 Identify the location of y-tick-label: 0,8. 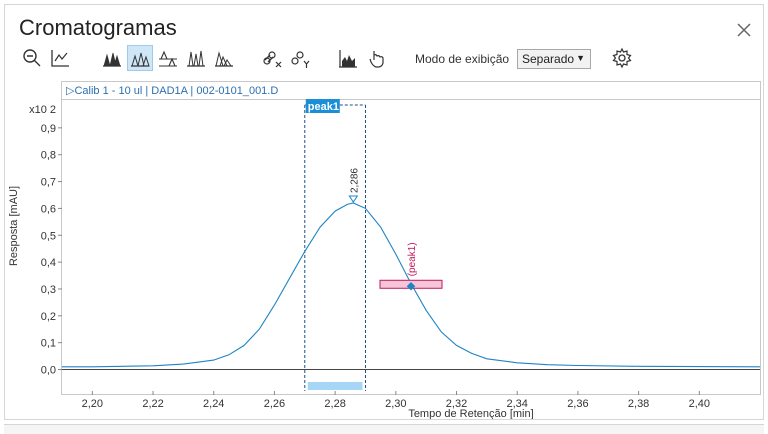
(48, 156).